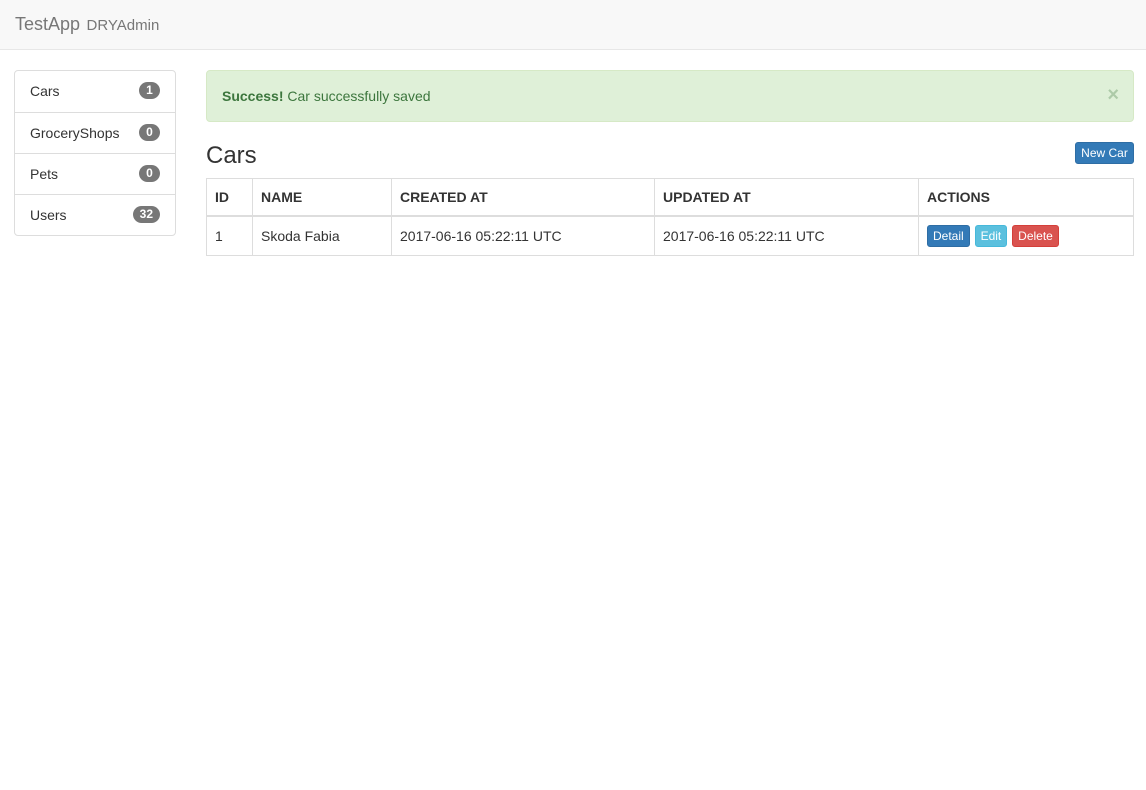 Image resolution: width=1146 pixels, height=790 pixels. I want to click on brand-name: TestApp, so click(47, 24).